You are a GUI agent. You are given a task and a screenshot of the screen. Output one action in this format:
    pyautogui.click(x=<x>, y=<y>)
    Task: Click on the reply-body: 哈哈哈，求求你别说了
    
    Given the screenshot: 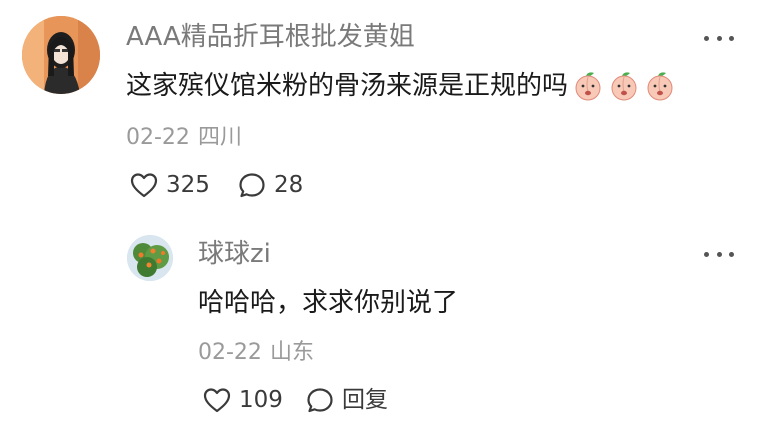 What is the action you would take?
    pyautogui.click(x=328, y=303)
    